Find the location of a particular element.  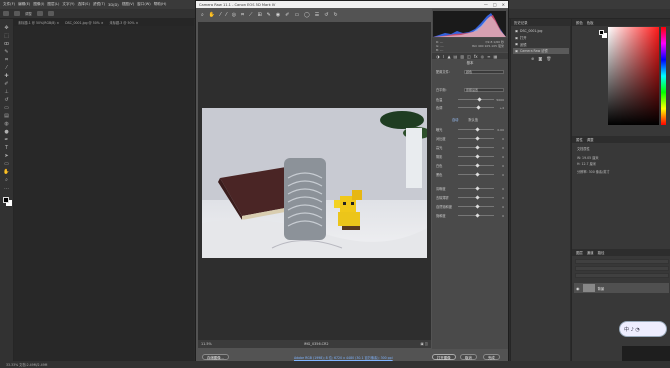

minimize-button: — is located at coordinates (486, 4).